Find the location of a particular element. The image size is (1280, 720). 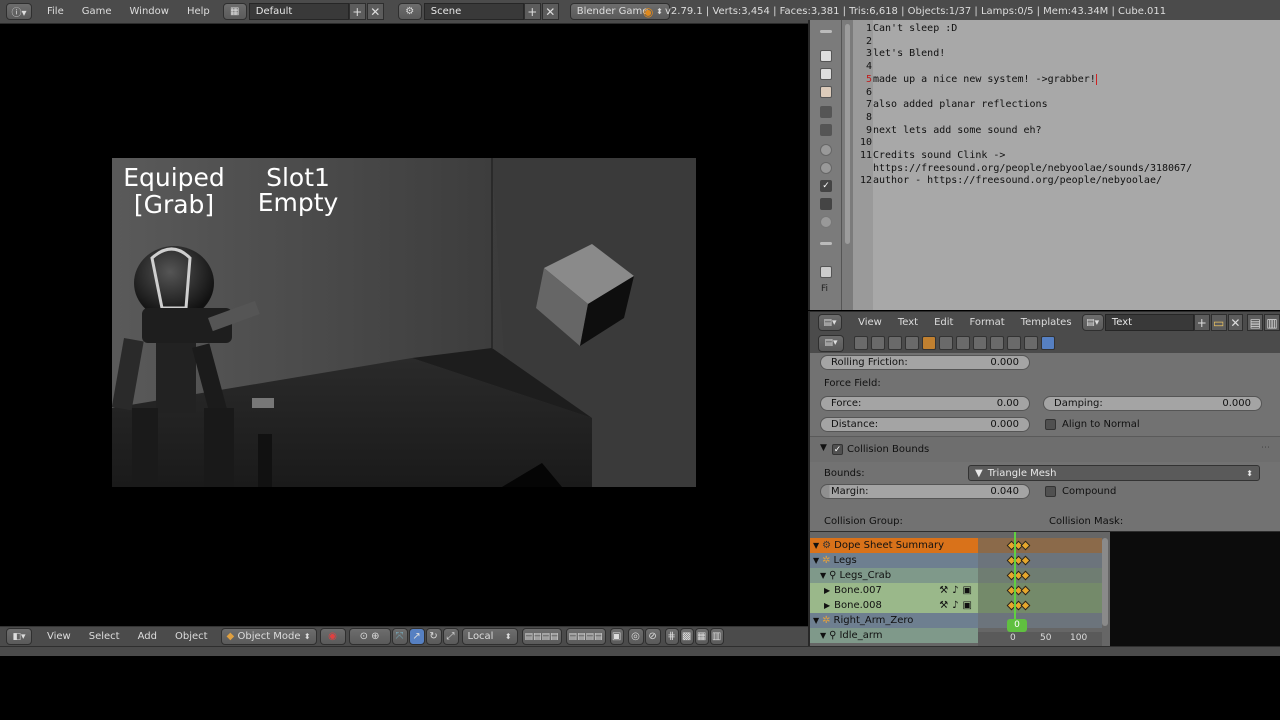

checkbox-icon is located at coordinates (826, 204).